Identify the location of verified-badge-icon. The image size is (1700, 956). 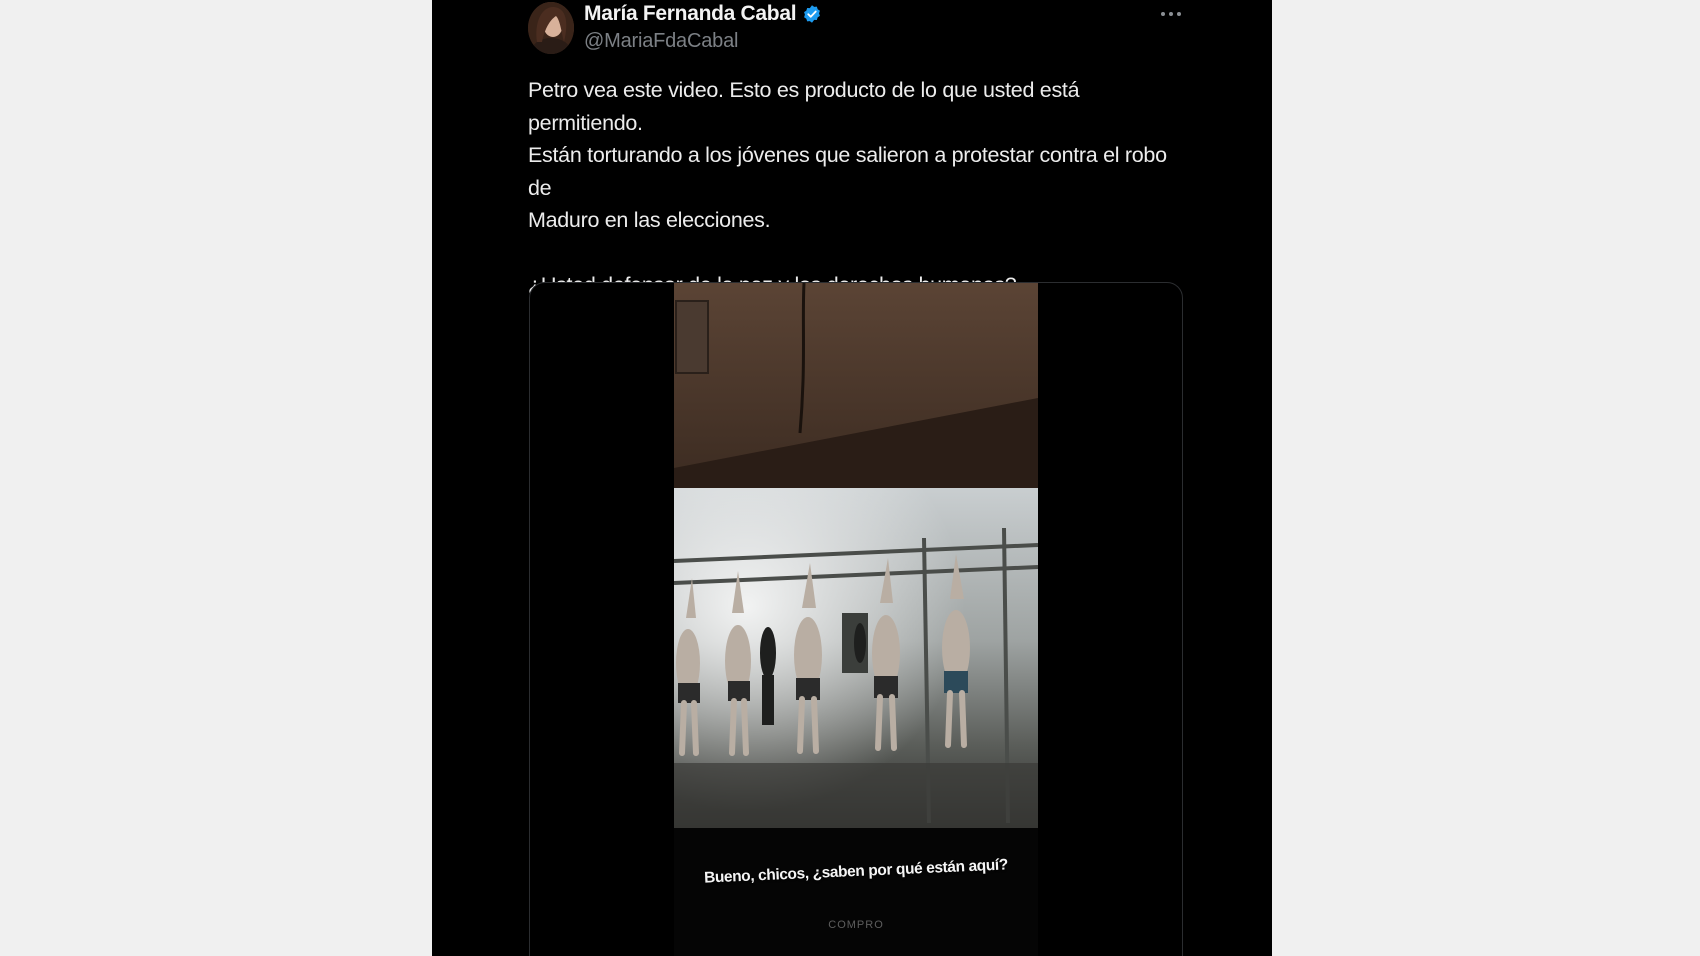
(812, 14).